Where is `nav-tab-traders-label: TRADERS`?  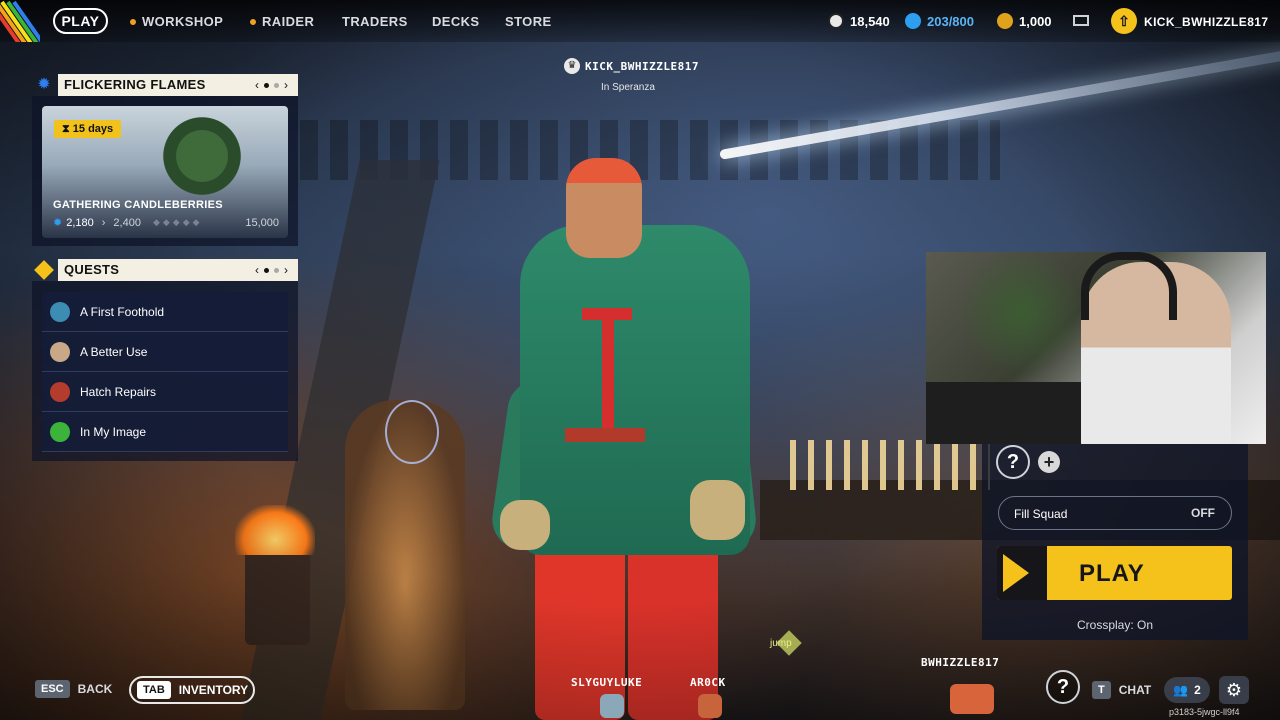
nav-tab-traders-label: TRADERS is located at coordinates (375, 21).